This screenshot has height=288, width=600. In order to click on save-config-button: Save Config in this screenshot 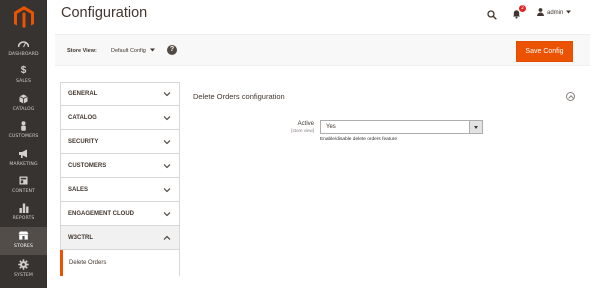, I will do `click(544, 51)`.